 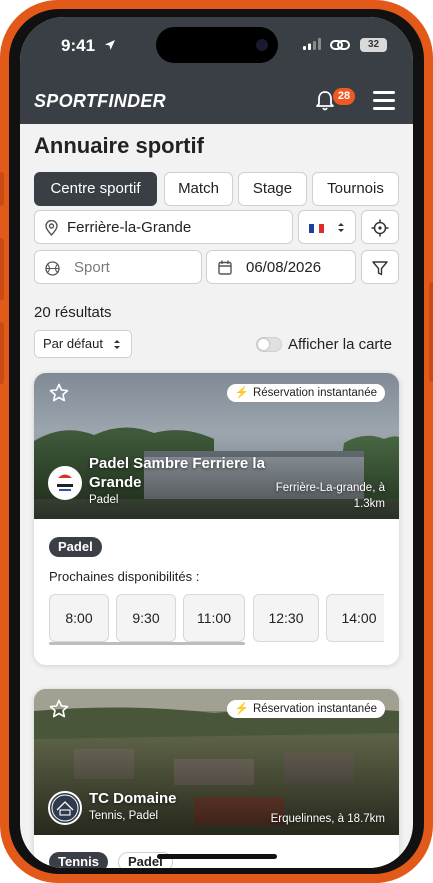 What do you see at coordinates (110, 45) in the screenshot?
I see `location-arrow-icon` at bounding box center [110, 45].